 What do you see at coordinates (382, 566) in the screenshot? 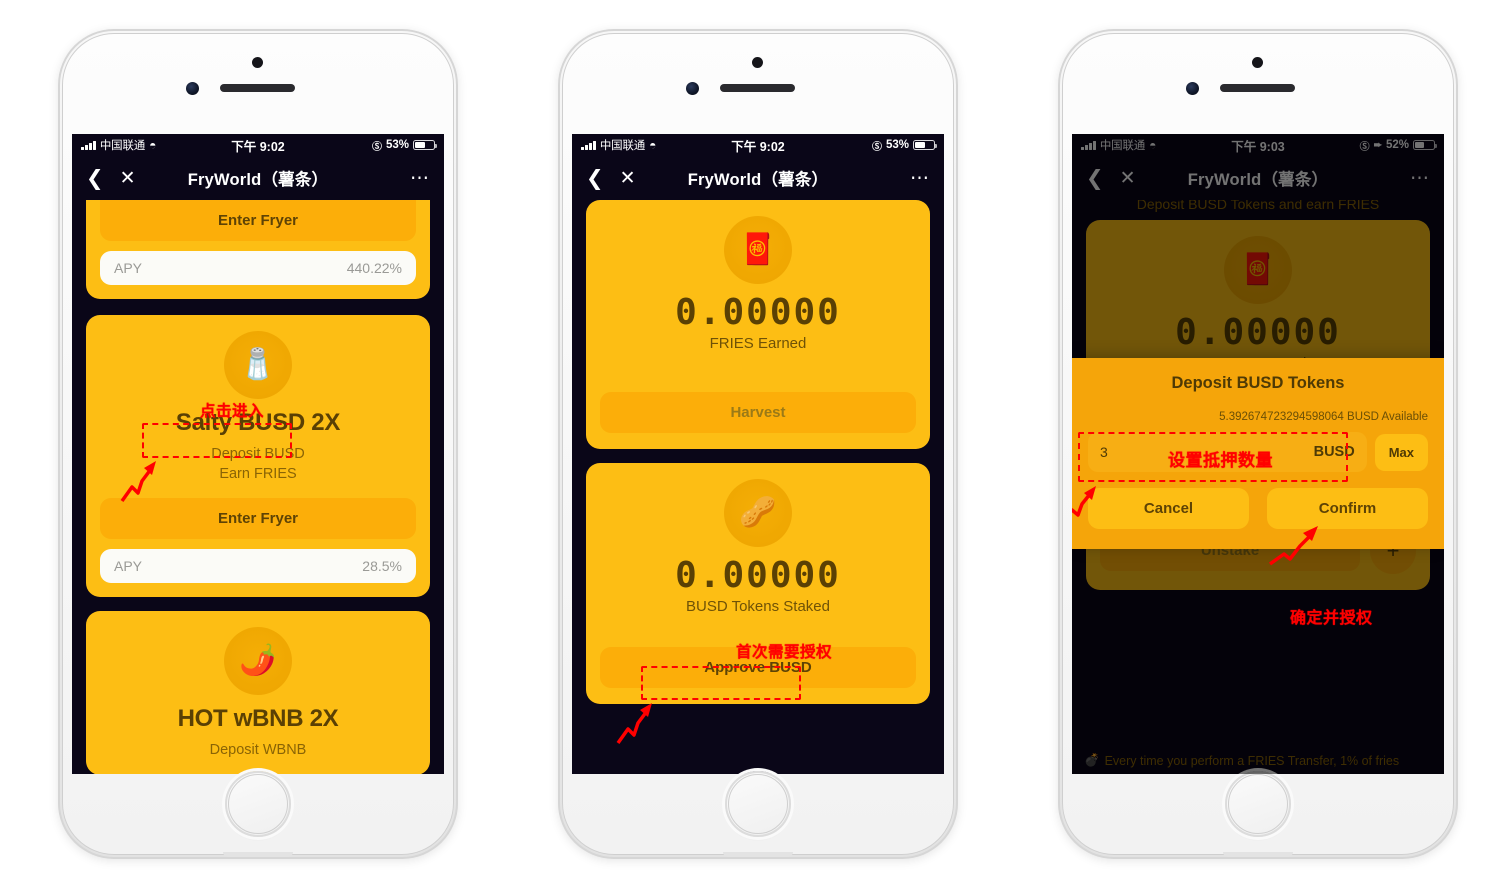
I see `apy-value: 28.5%` at bounding box center [382, 566].